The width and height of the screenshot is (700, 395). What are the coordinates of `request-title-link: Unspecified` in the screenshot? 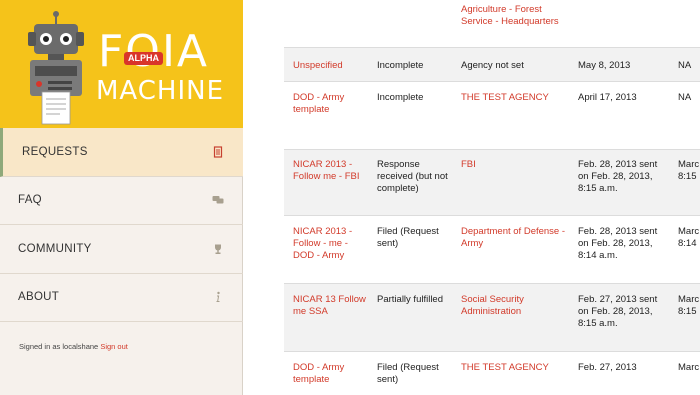 It's located at (331, 66).